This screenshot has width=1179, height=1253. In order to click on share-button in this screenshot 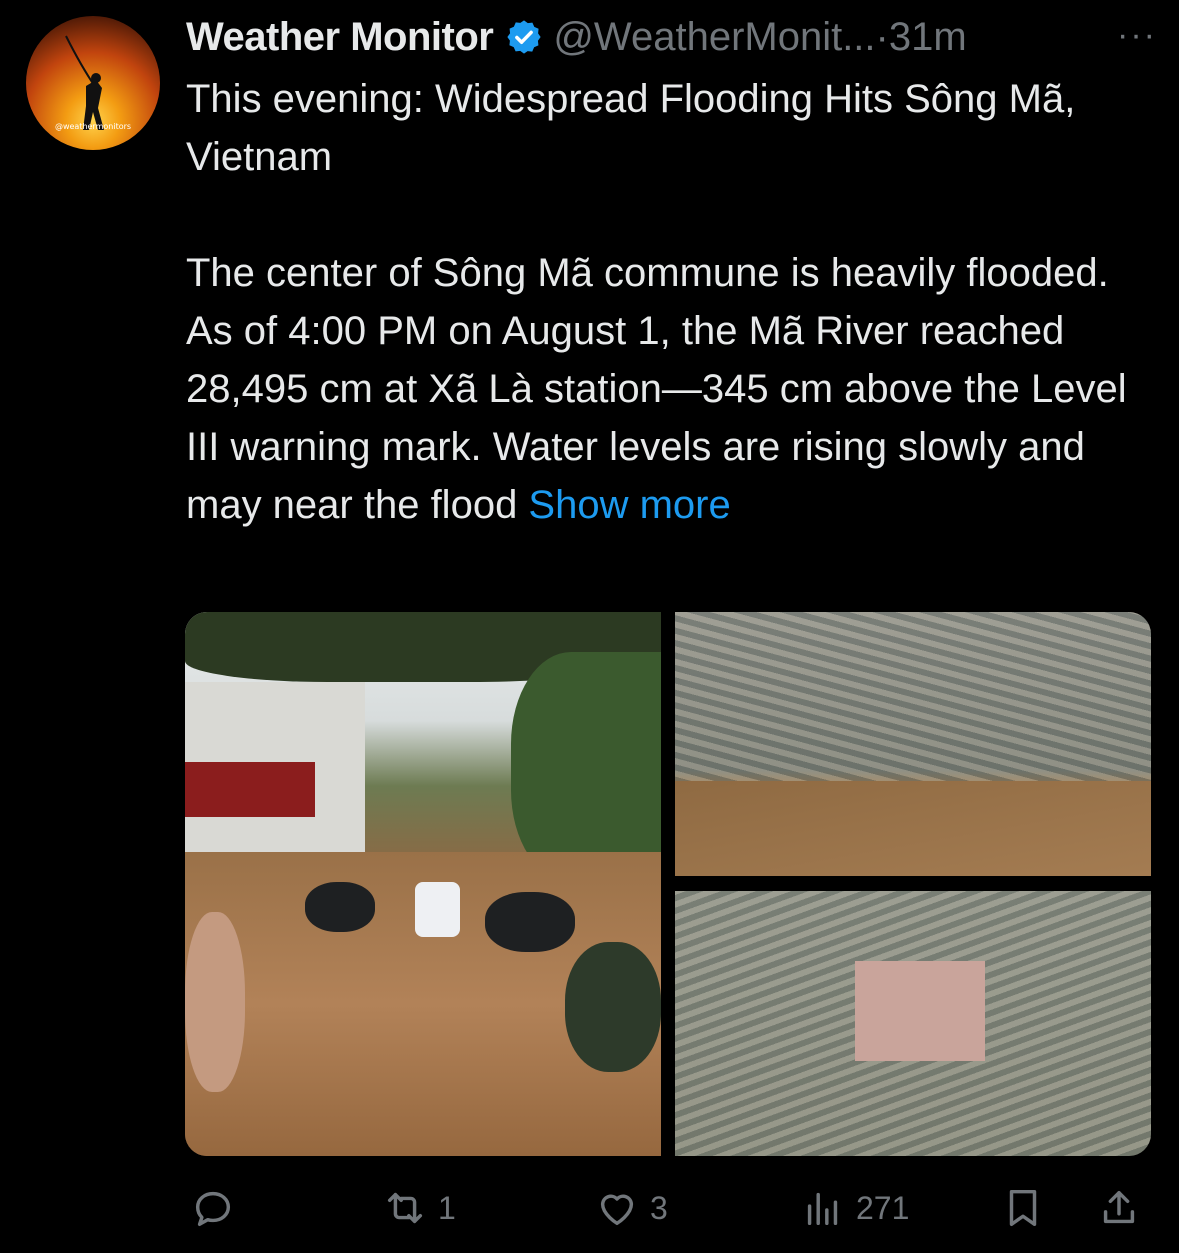, I will do `click(1119, 1208)`.